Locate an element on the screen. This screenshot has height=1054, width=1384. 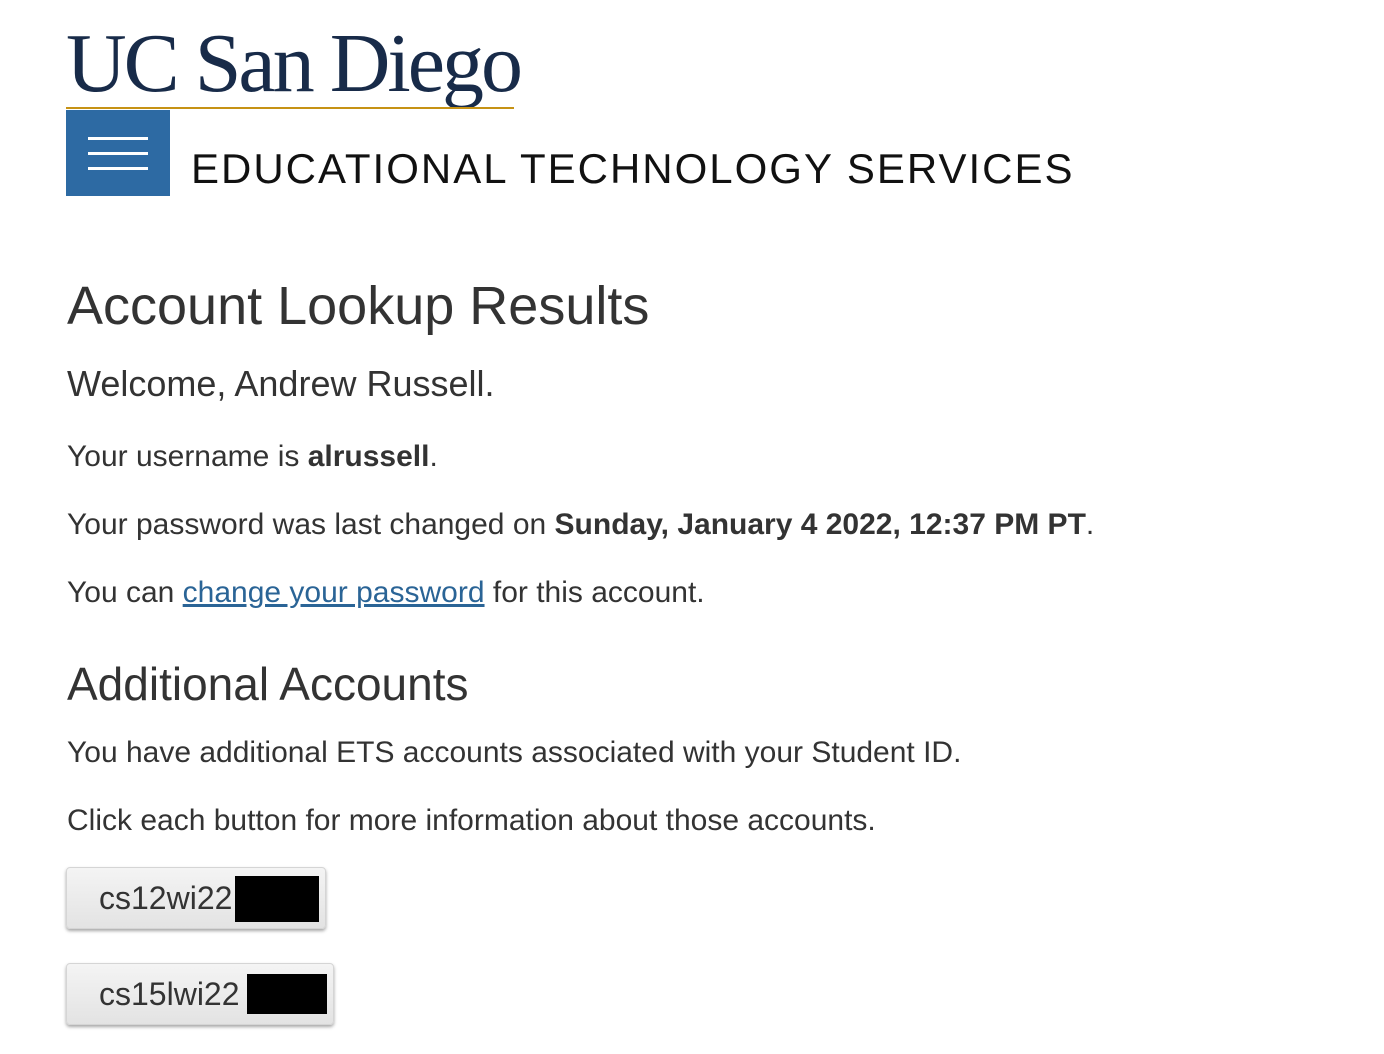
hamburger-menu-button is located at coordinates (118, 153).